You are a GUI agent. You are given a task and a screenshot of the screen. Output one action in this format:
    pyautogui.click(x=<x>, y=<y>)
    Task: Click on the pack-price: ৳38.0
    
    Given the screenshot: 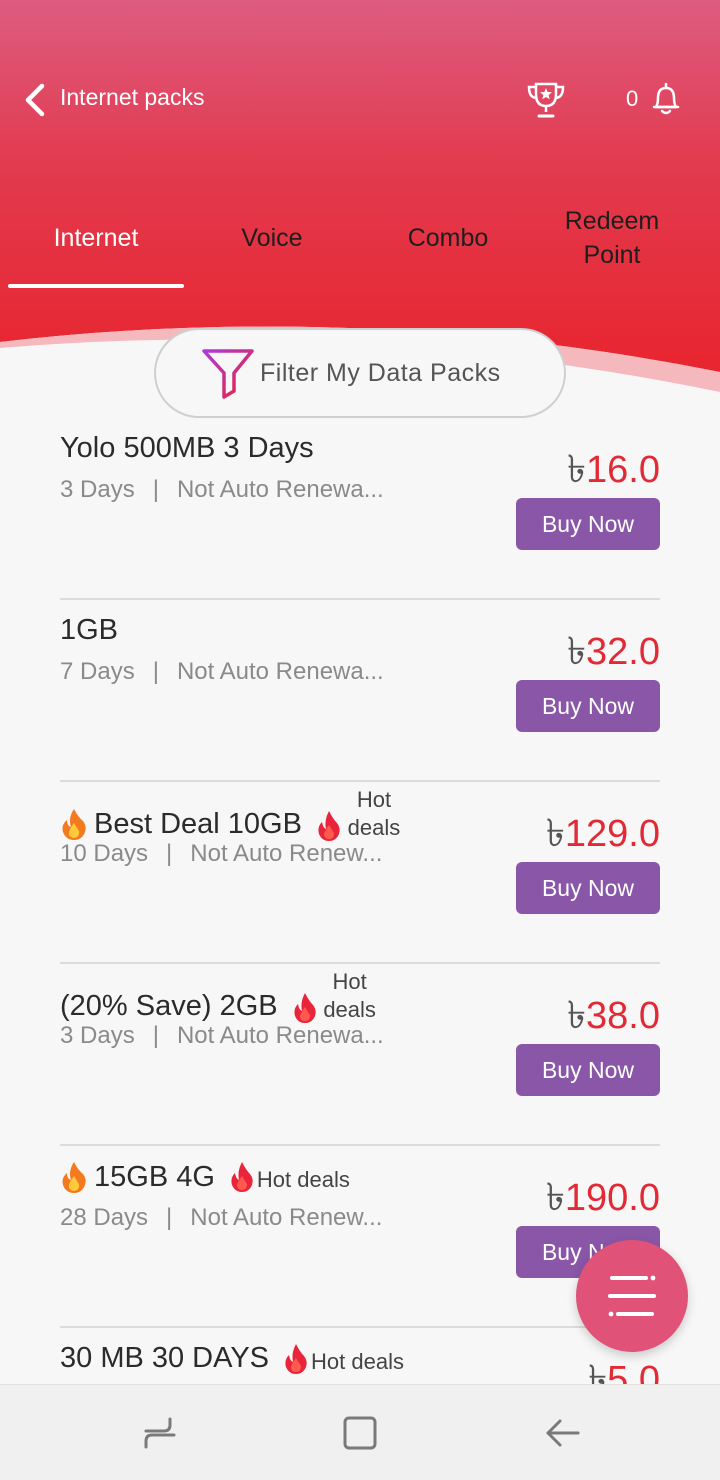 What is the action you would take?
    pyautogui.click(x=613, y=1018)
    